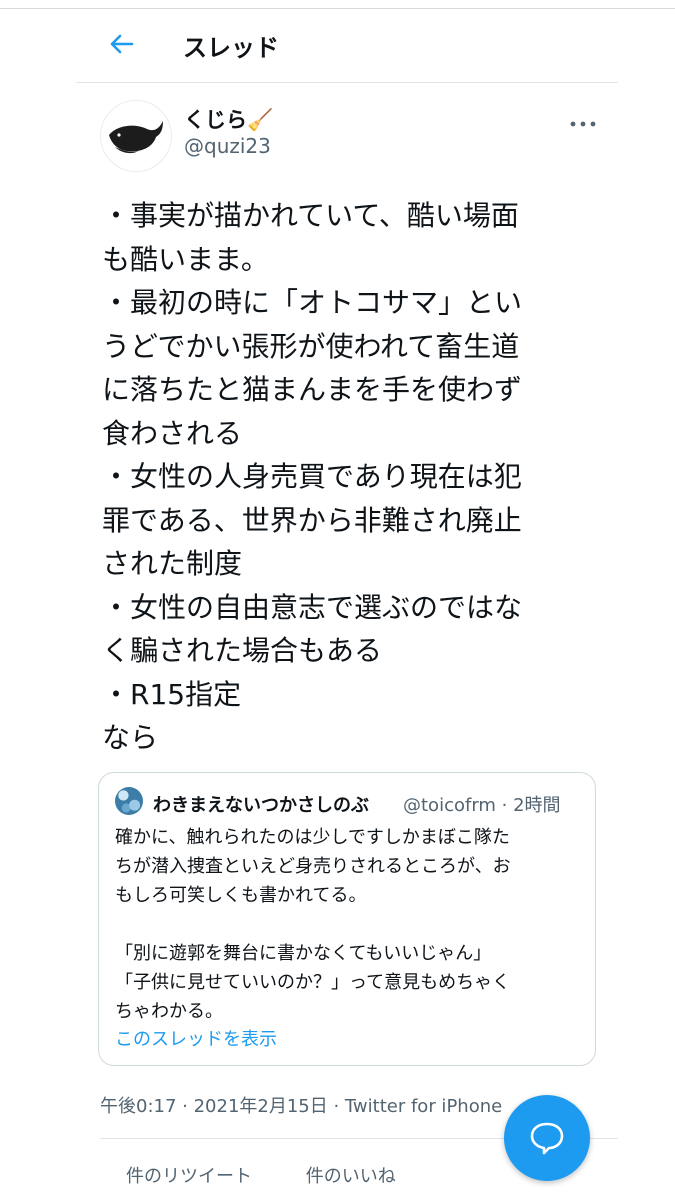 The width and height of the screenshot is (675, 1200). What do you see at coordinates (129, 801) in the screenshot?
I see `quoted-avatar` at bounding box center [129, 801].